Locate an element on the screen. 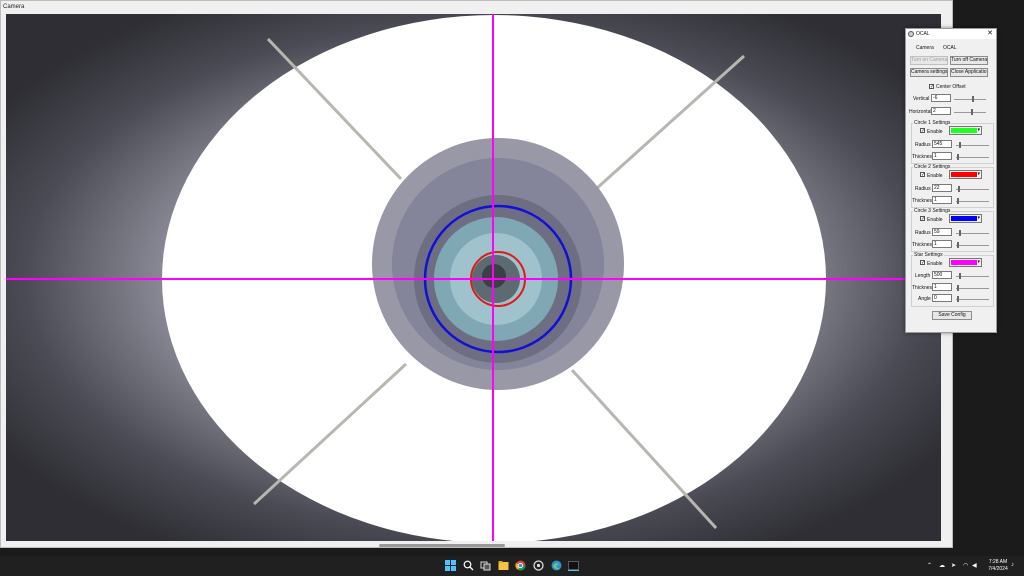 The height and width of the screenshot is (576, 1024). circle-2-title: Circle 2 Settings is located at coordinates (932, 167).